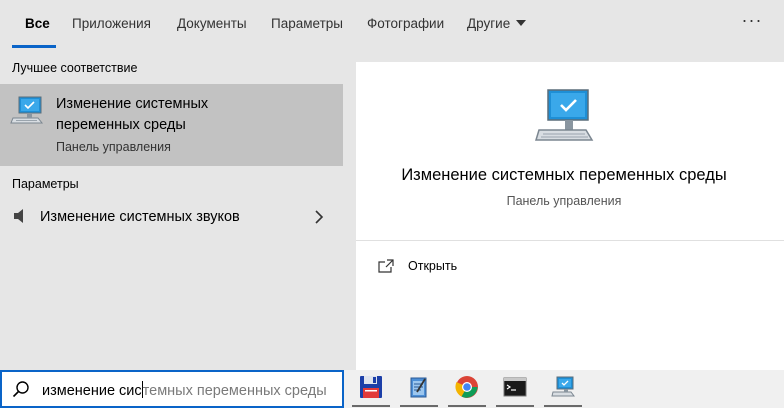  I want to click on search-autocomplete-suggestion: темных переменных среды, so click(234, 391).